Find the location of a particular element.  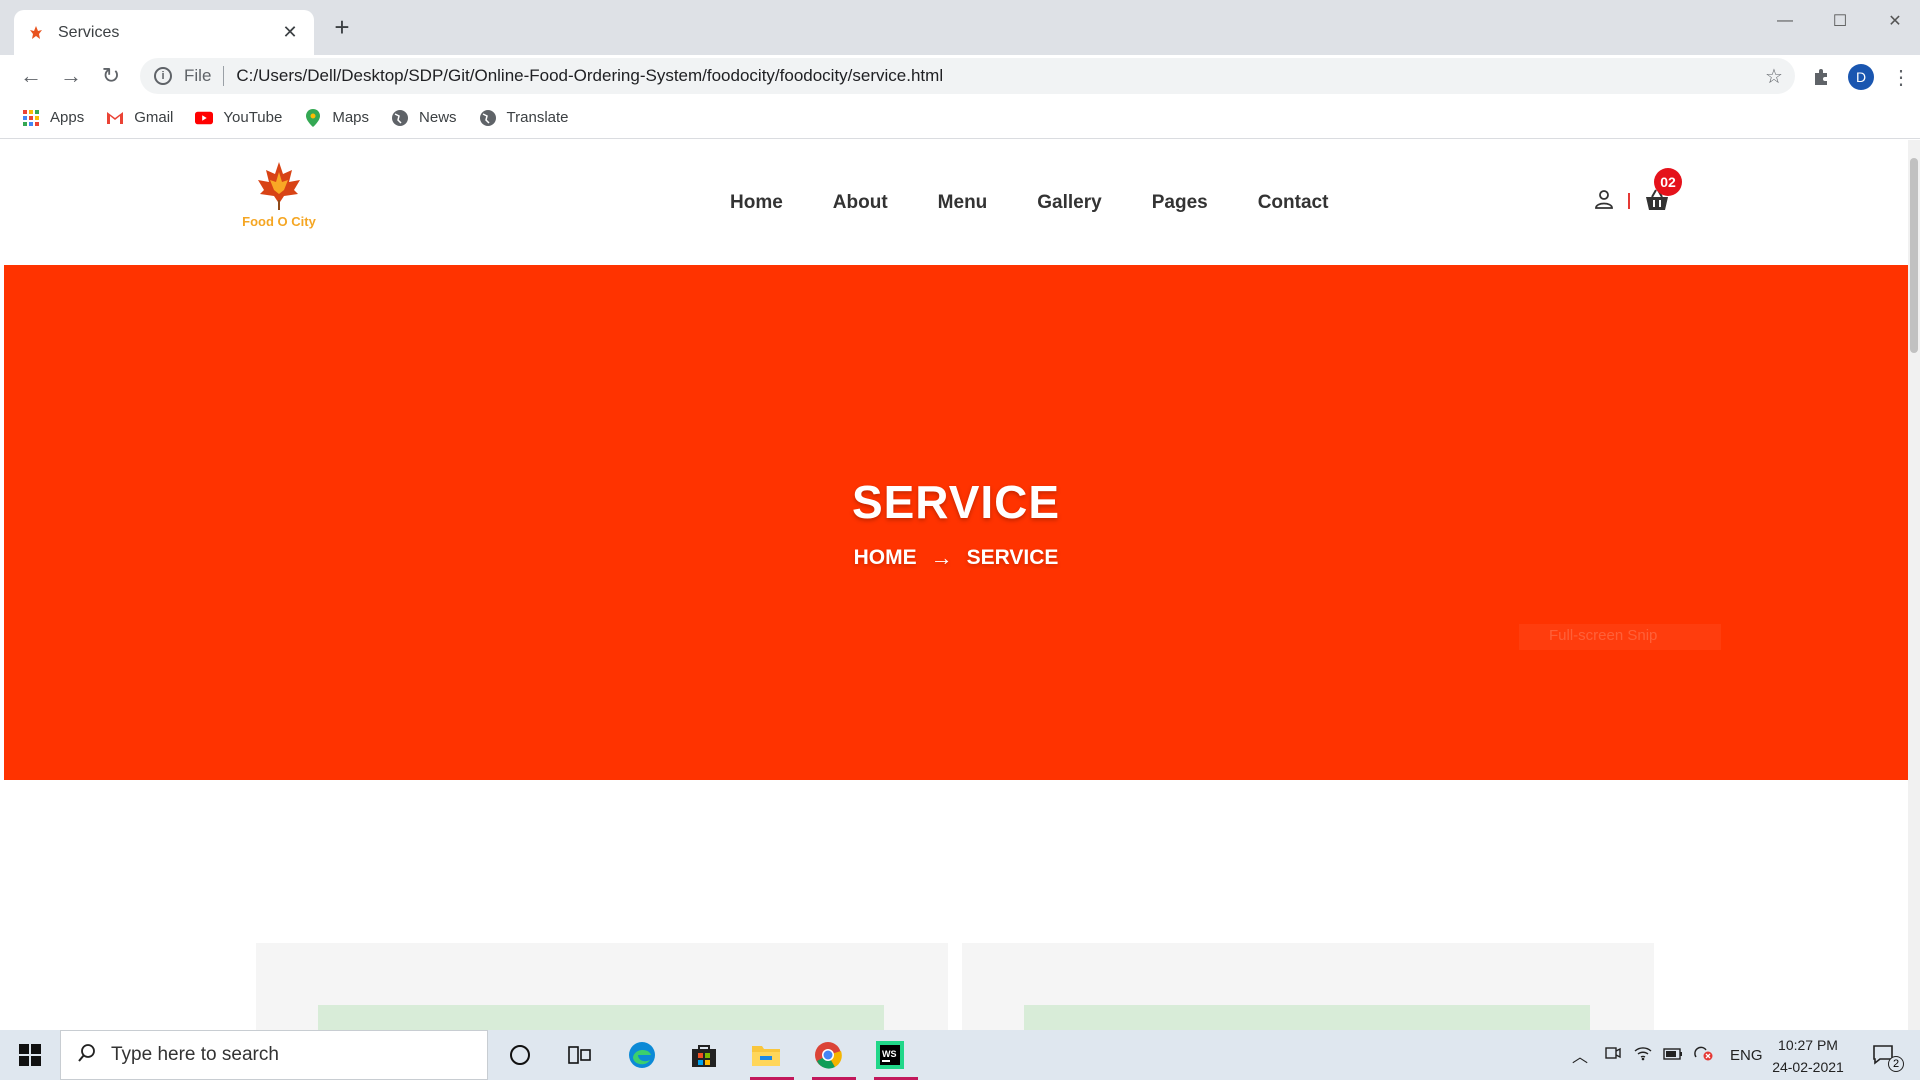

maps-pin-icon is located at coordinates (313, 117).